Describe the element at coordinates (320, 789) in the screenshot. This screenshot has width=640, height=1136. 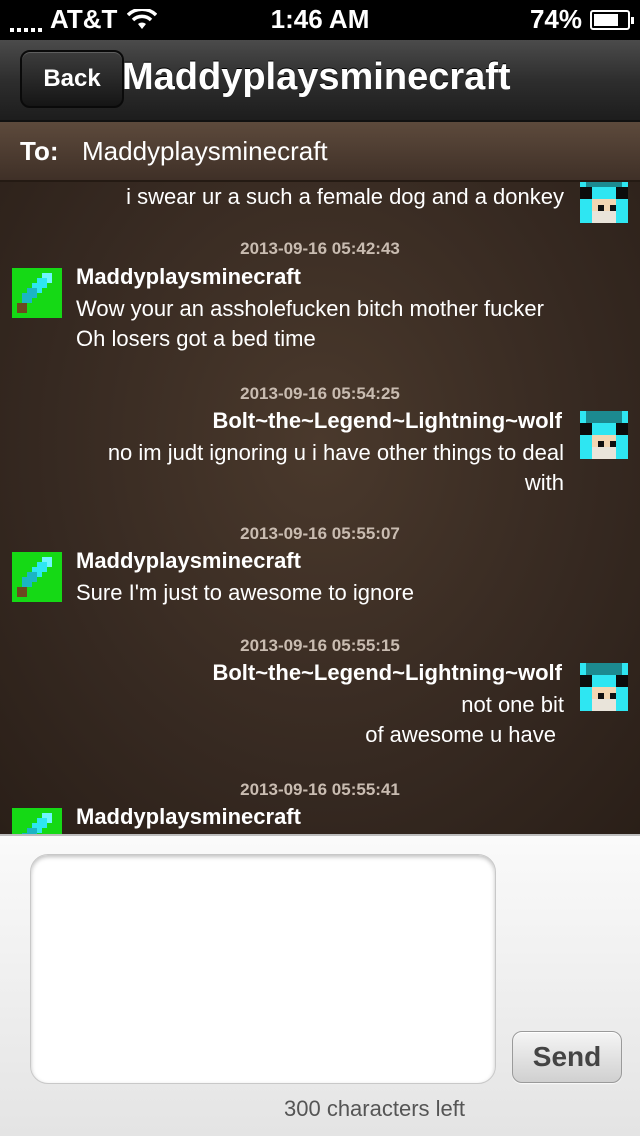
I see `message-timestamp: 2013-09-16 05:55:41` at that location.